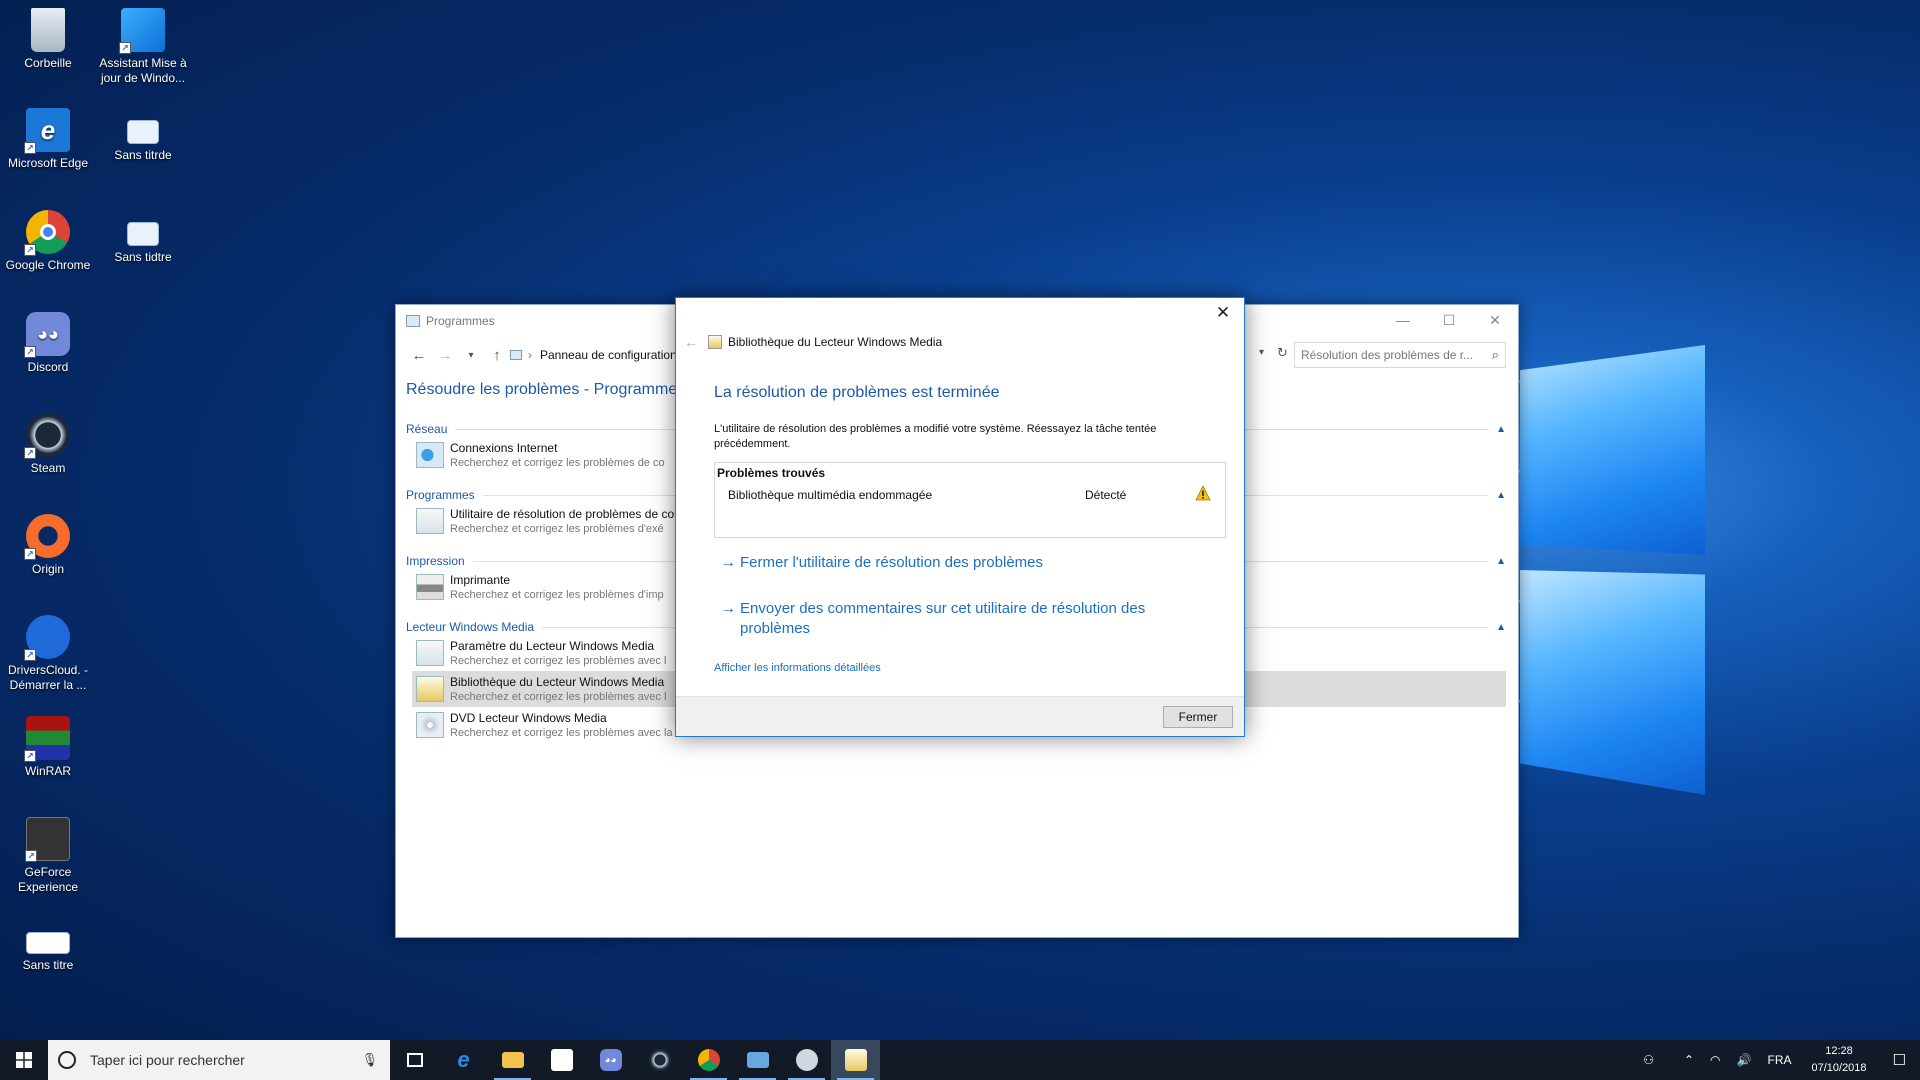 This screenshot has width=1920, height=1080. What do you see at coordinates (757, 1060) in the screenshot?
I see `taskbar-control-panel` at bounding box center [757, 1060].